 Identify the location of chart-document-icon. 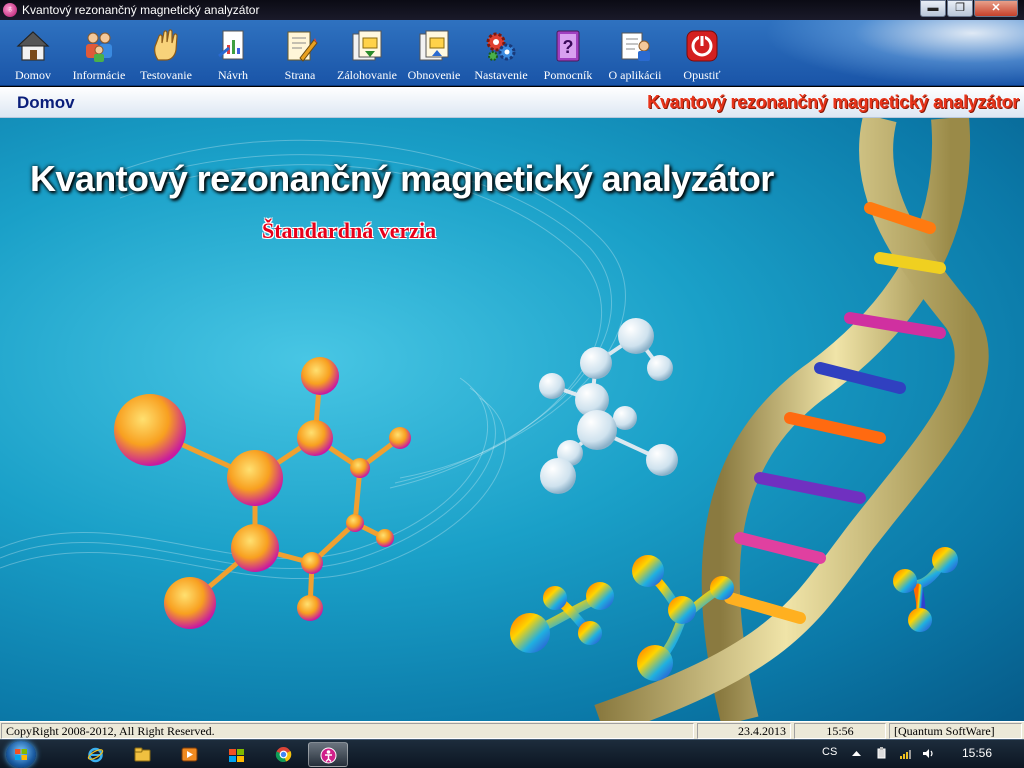
(231, 45).